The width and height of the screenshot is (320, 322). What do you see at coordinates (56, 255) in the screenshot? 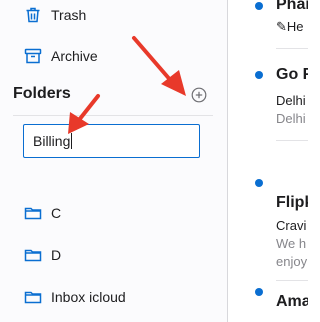
I see `sidebar-item-label: D` at bounding box center [56, 255].